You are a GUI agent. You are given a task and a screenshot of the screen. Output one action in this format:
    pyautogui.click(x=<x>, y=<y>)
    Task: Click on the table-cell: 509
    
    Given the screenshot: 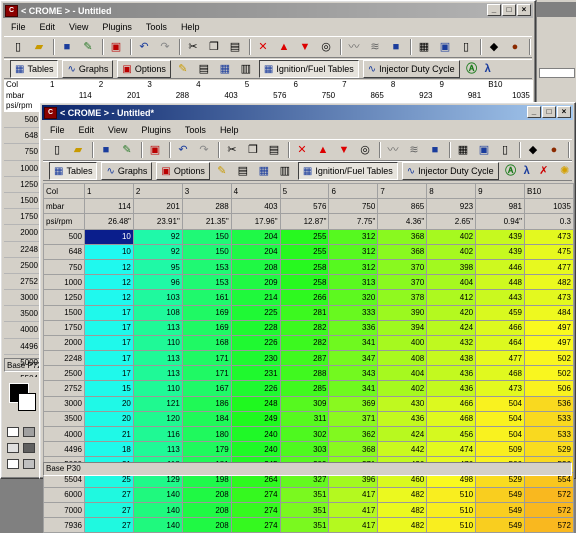 What is the action you would take?
    pyautogui.click(x=500, y=449)
    